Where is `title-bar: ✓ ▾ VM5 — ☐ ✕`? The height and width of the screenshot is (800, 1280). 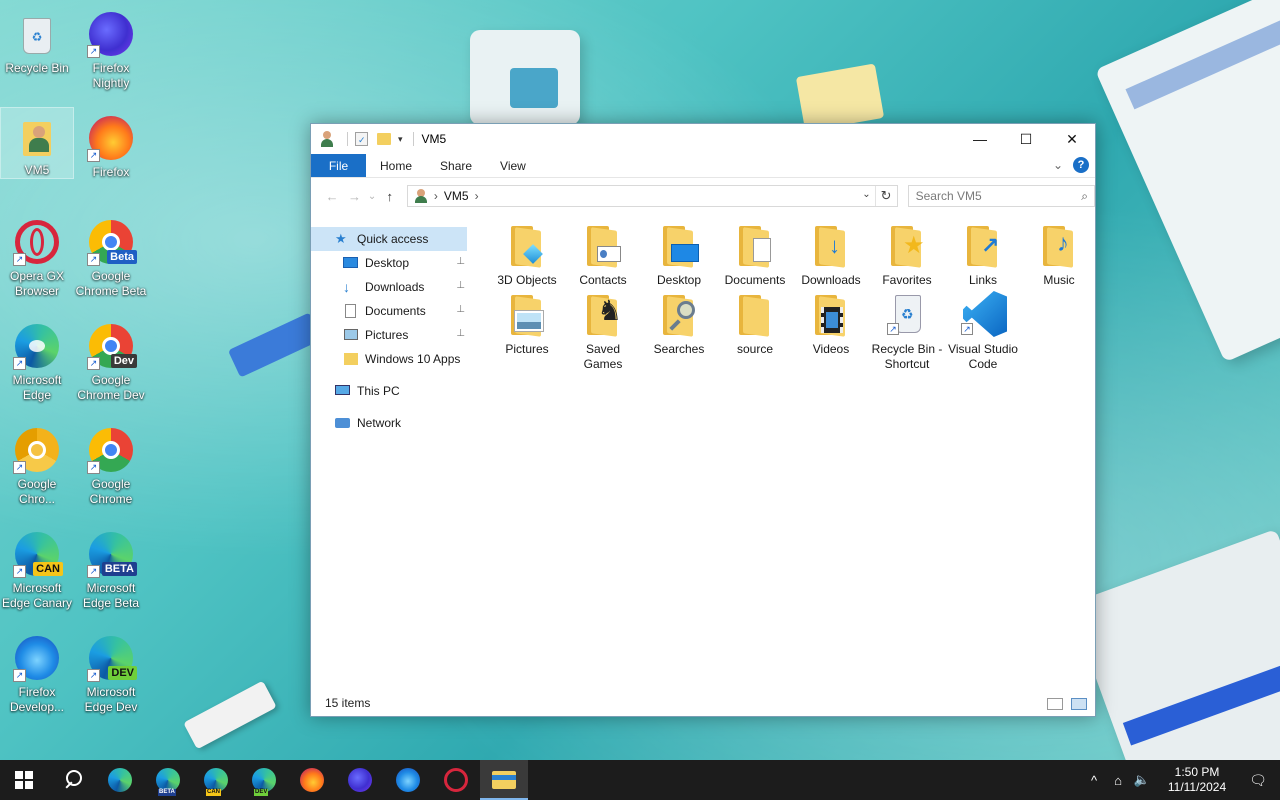 title-bar: ✓ ▾ VM5 — ☐ ✕ is located at coordinates (703, 139).